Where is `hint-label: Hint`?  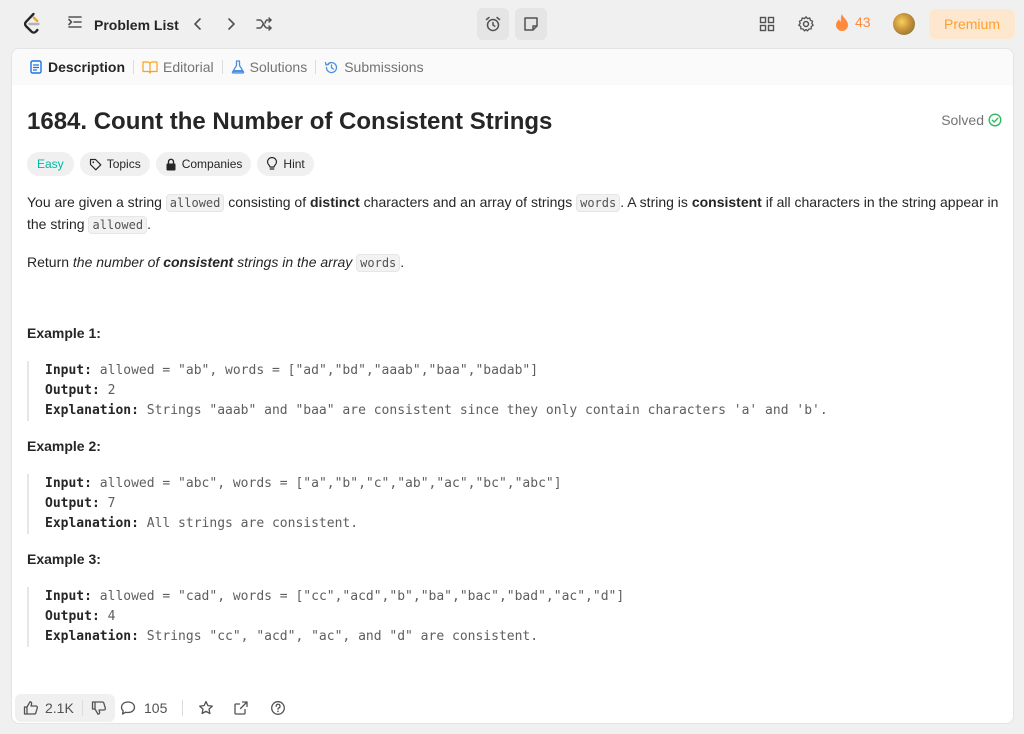
hint-label: Hint is located at coordinates (294, 164).